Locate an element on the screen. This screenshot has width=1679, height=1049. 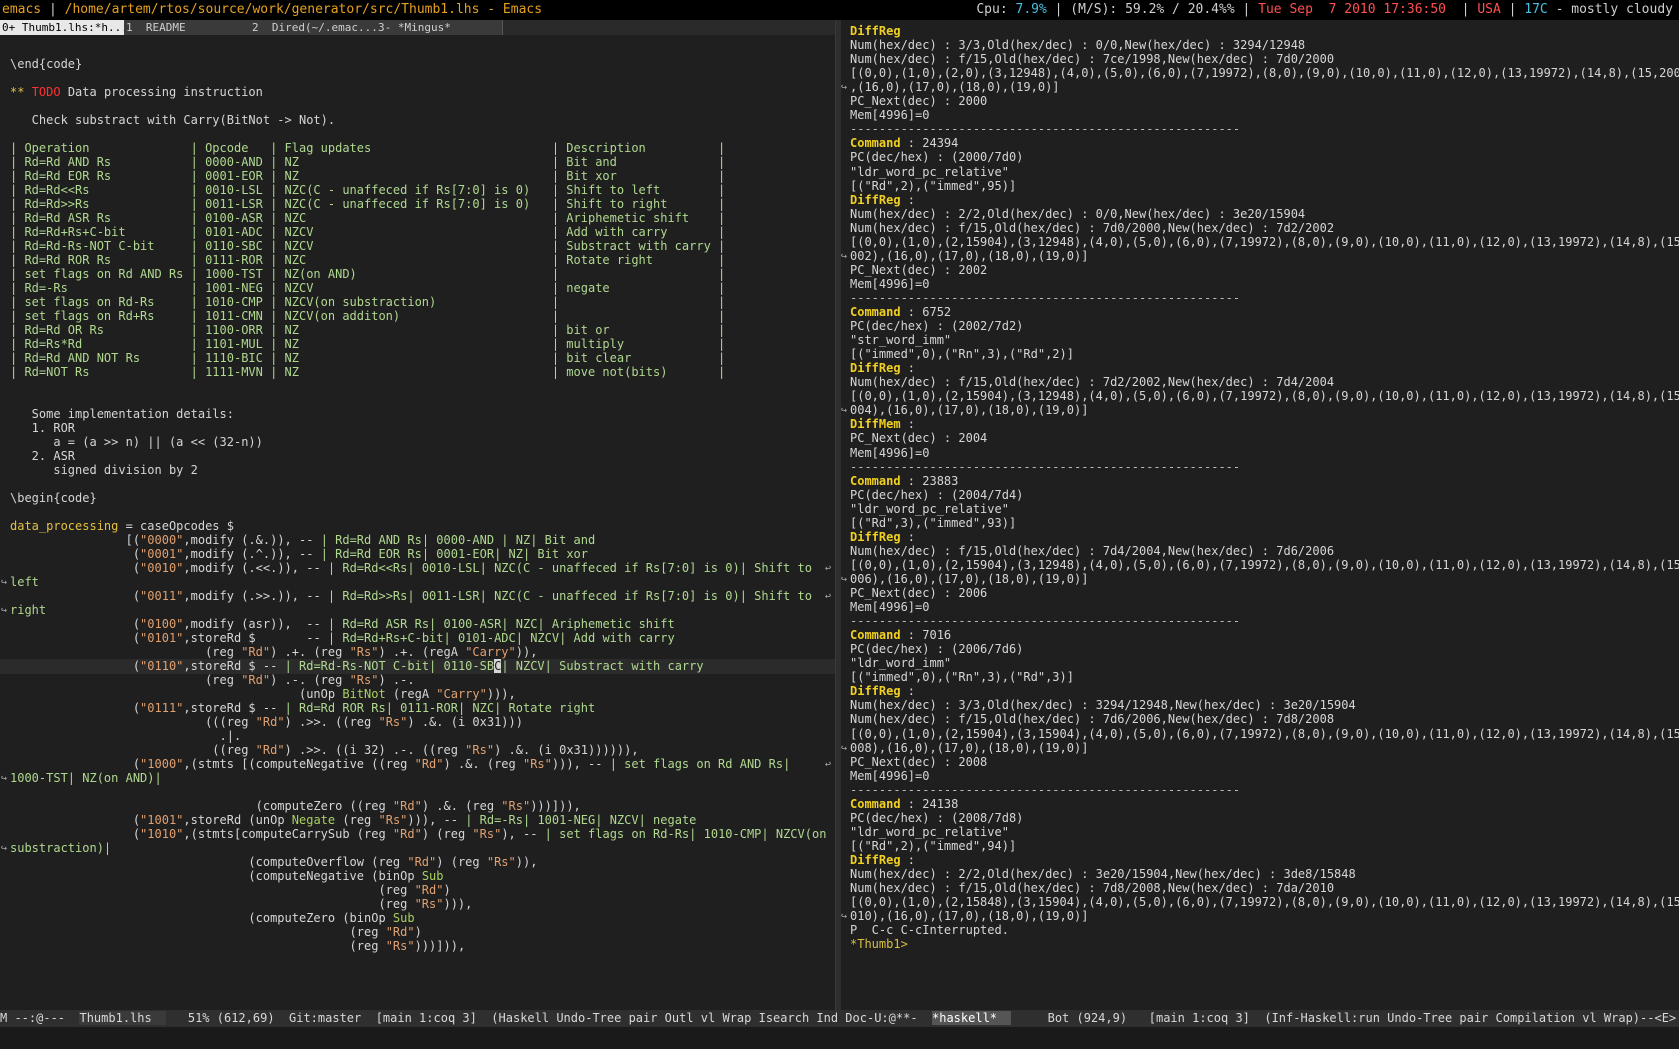
code-string: "1010" is located at coordinates (162, 834).